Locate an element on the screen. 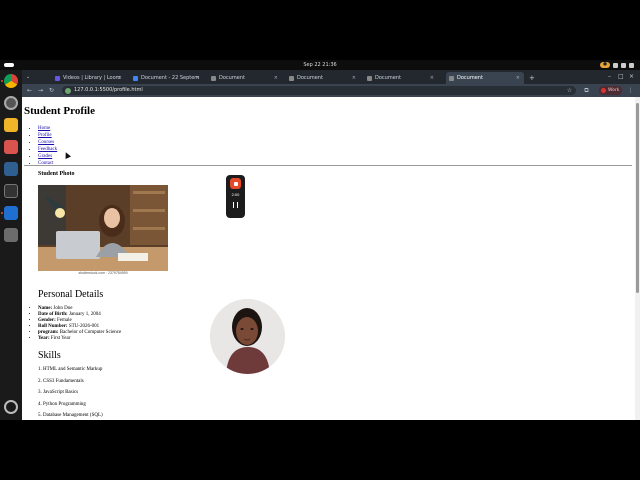  skill-item: 2. CSS3 Fundamentals is located at coordinates (61, 381).